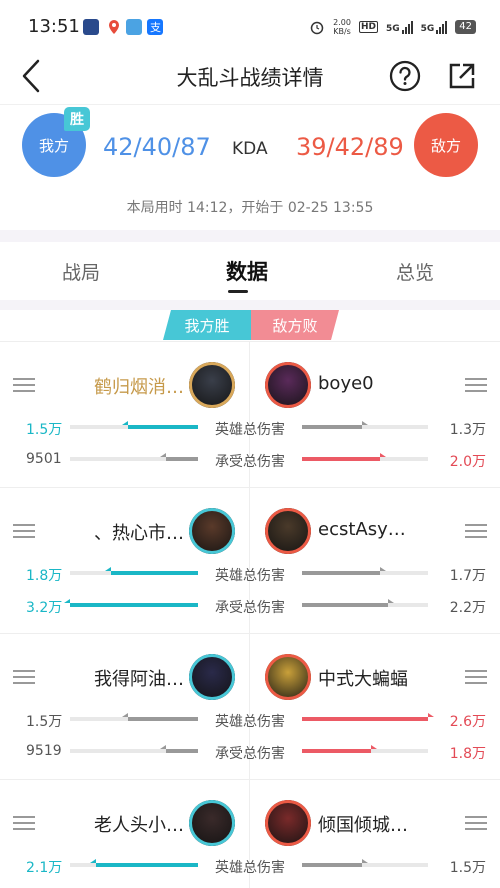  I want to click on chat-app-icon, so click(134, 27).